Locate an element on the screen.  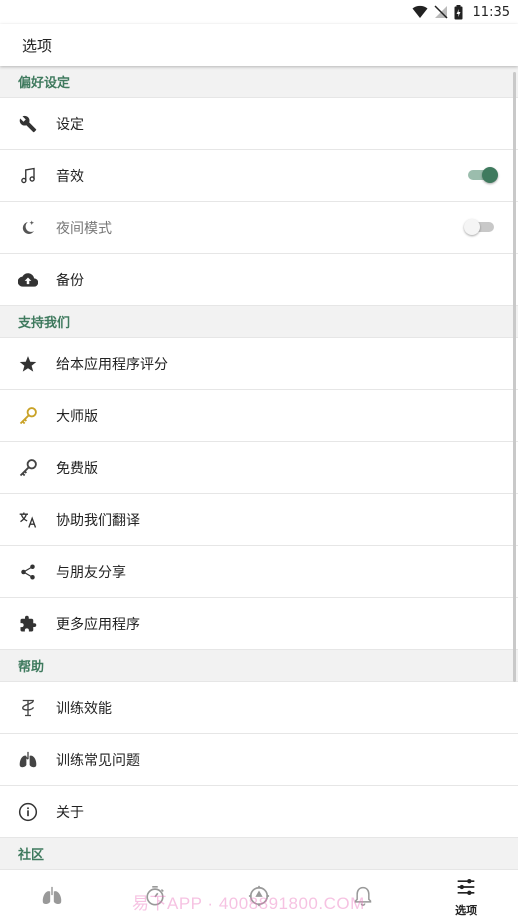
bottom-navigation: 选项 is located at coordinates (259, 897).